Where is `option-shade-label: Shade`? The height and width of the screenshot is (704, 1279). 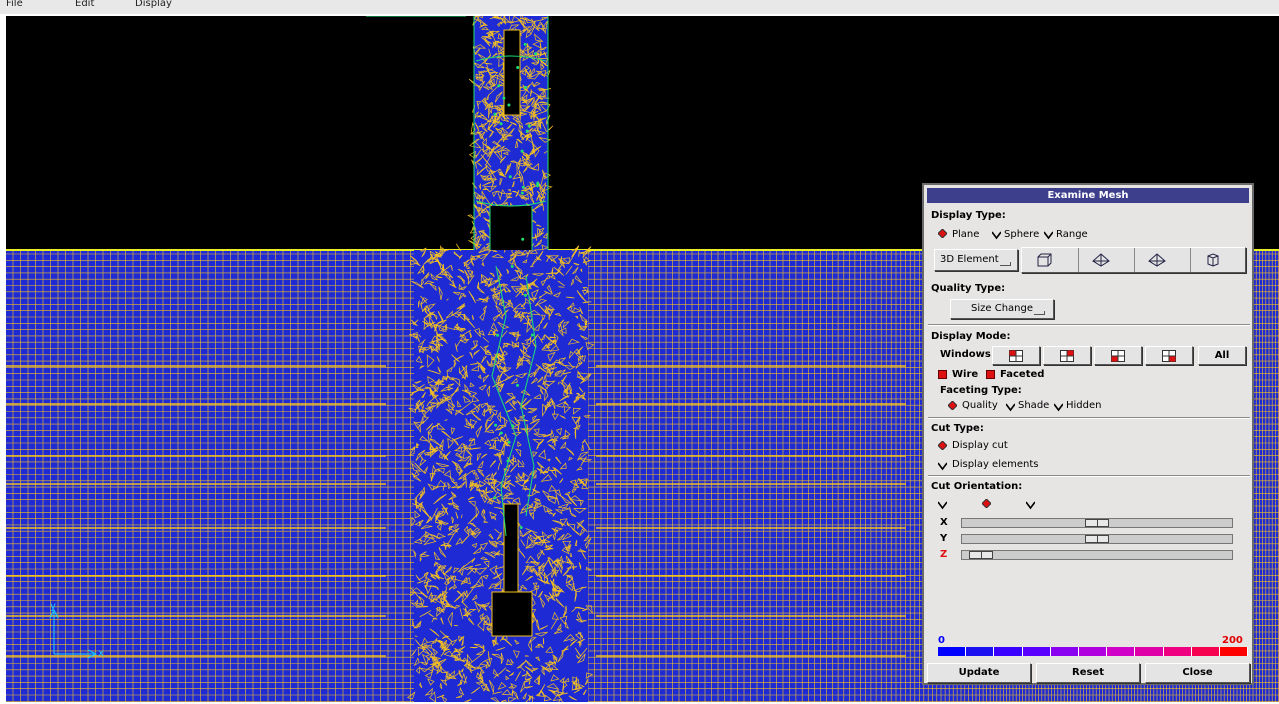 option-shade-label: Shade is located at coordinates (1034, 405).